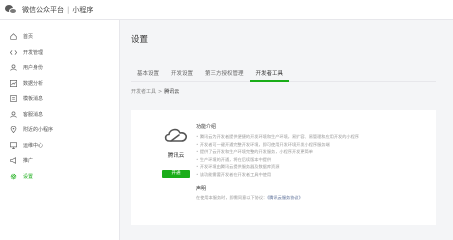 This screenshot has width=453, height=240. I want to click on chart-icon, so click(13, 83).